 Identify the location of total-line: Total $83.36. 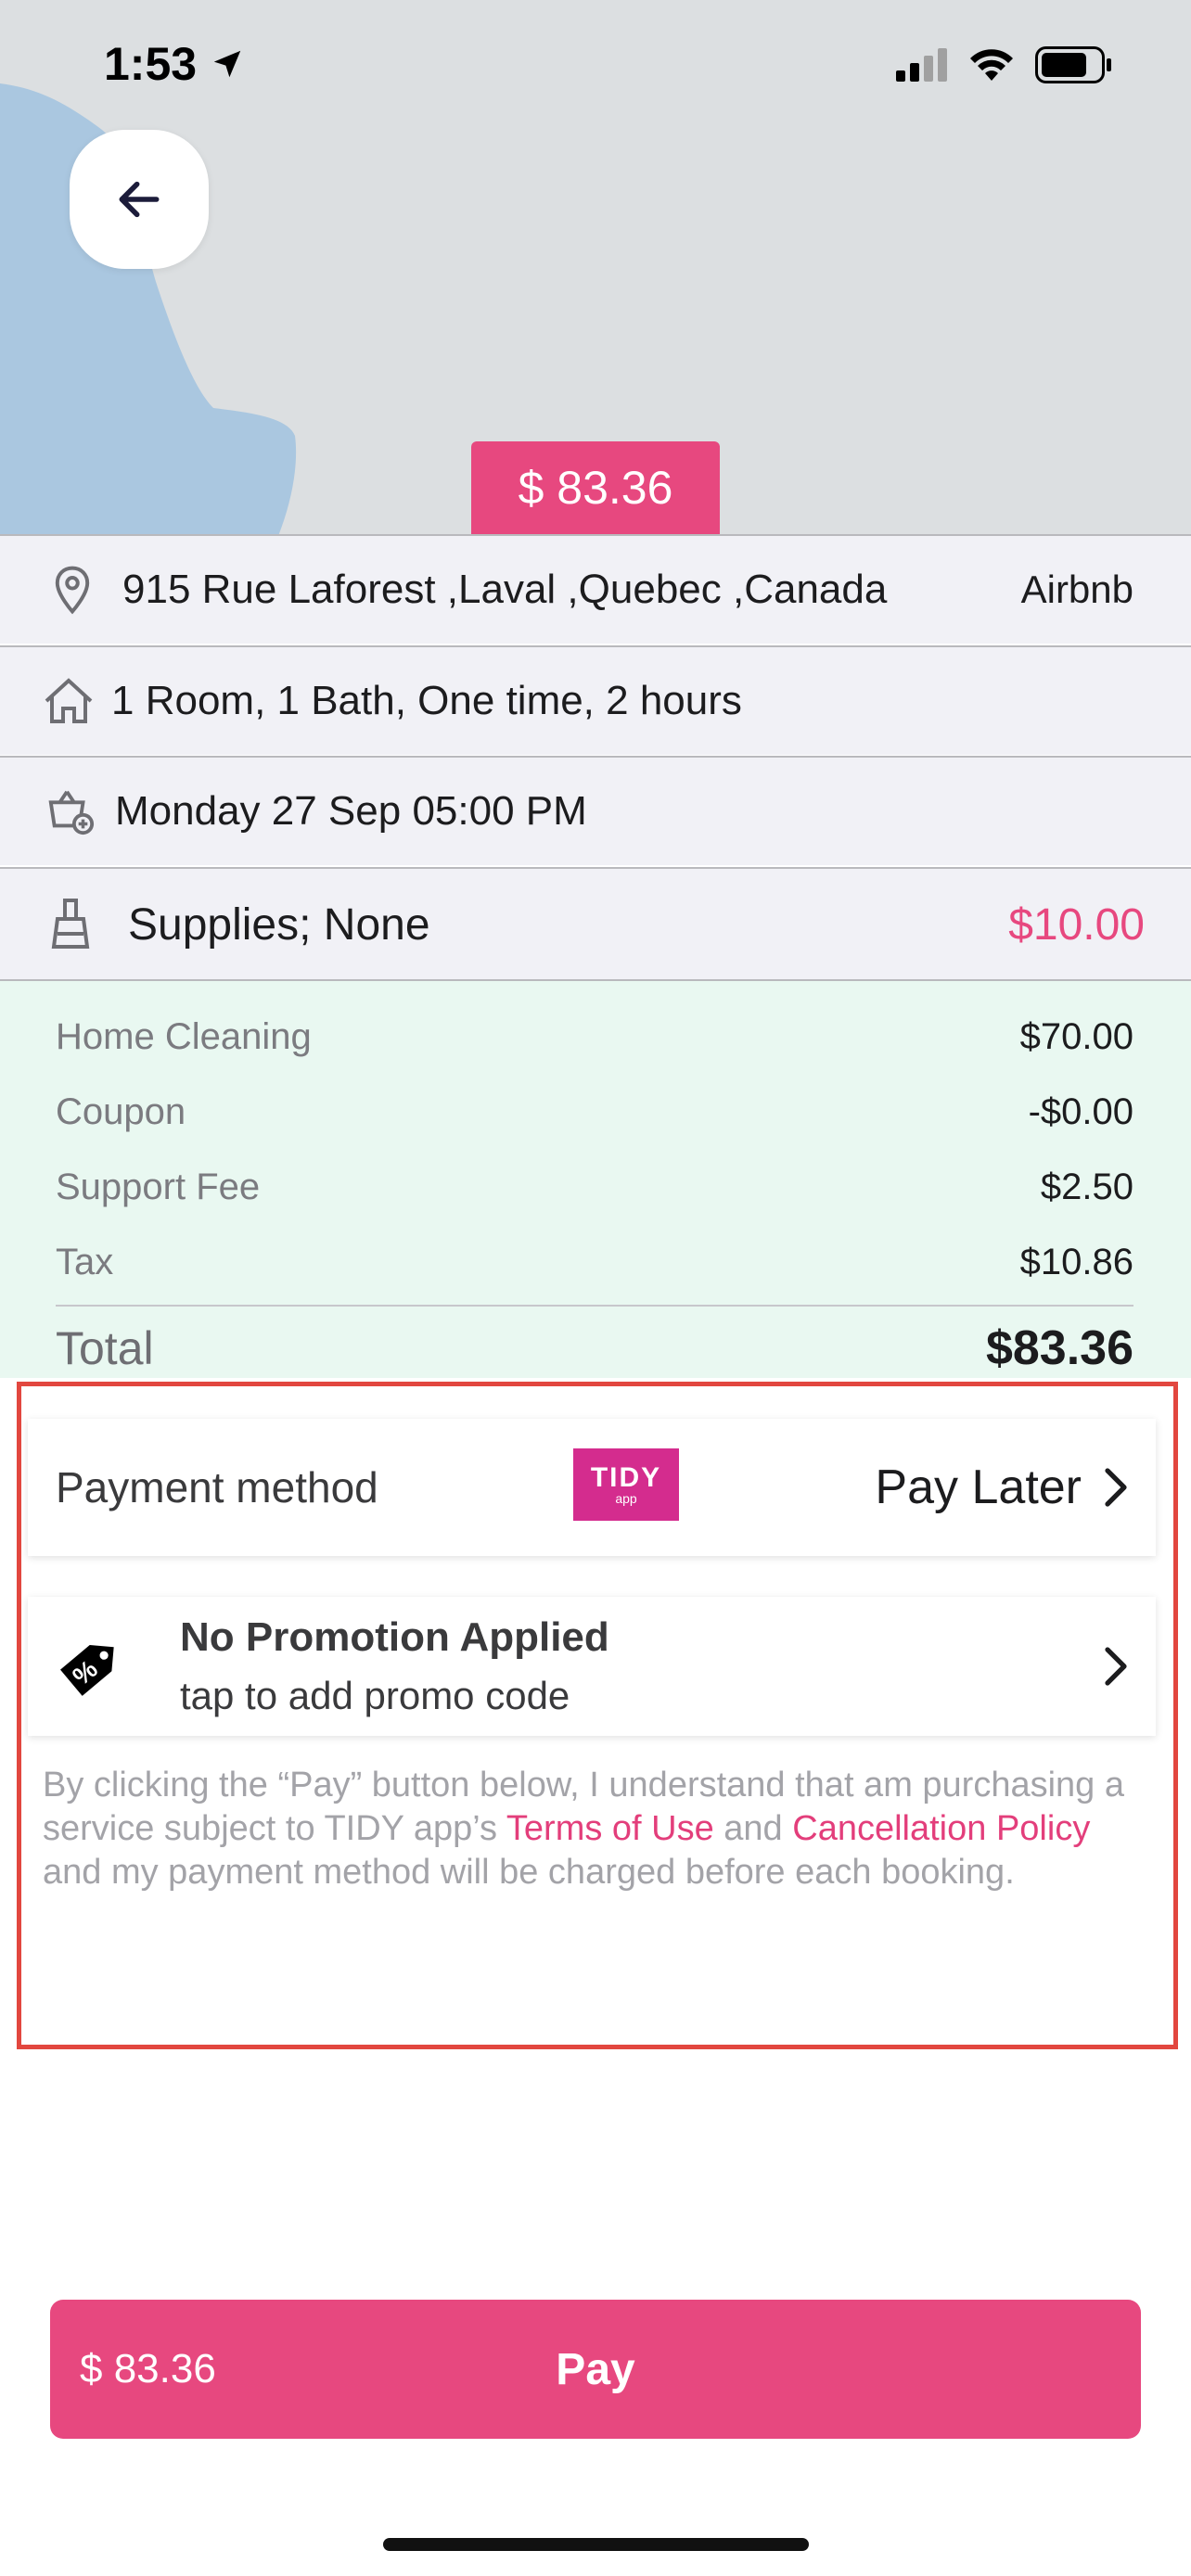
(594, 1348).